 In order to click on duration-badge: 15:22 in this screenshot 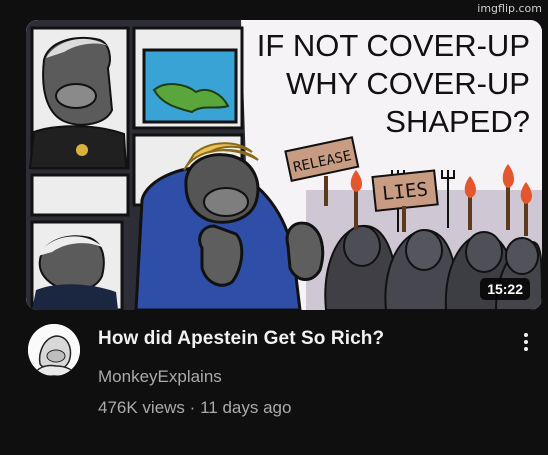, I will do `click(505, 289)`.